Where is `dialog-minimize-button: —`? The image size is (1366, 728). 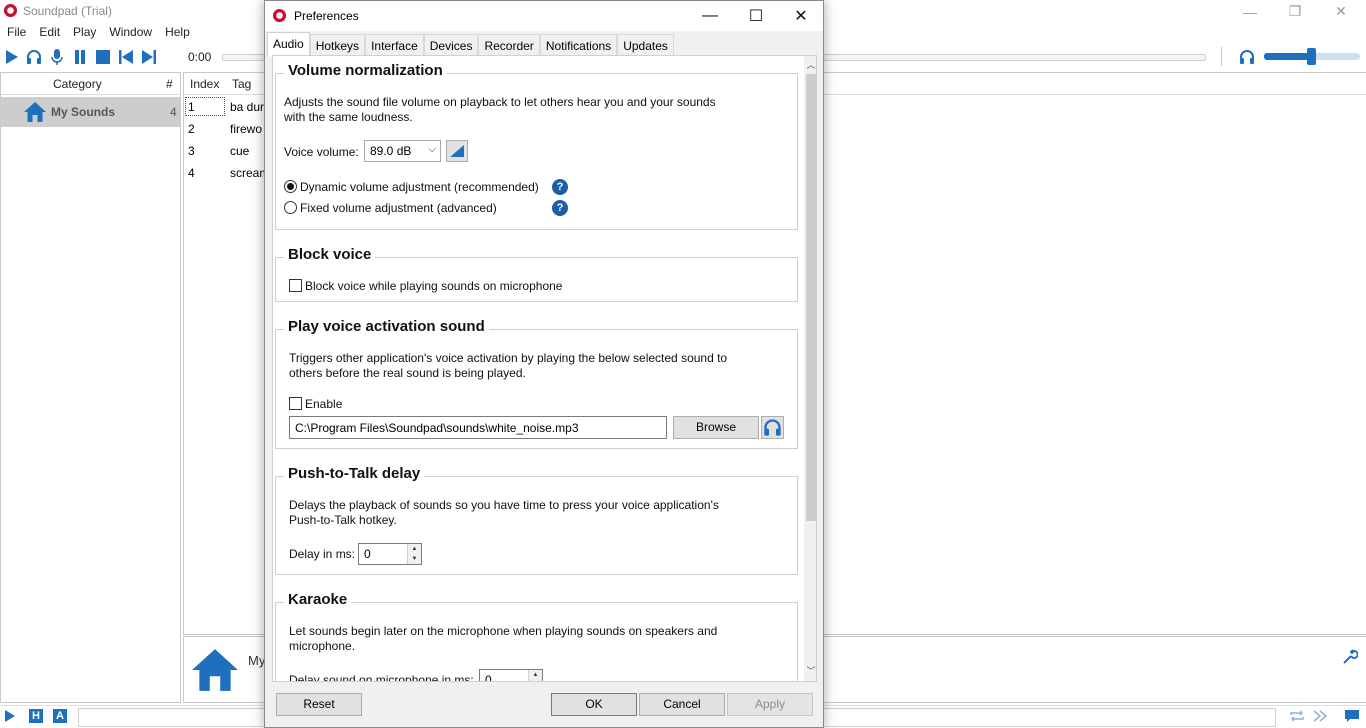
dialog-minimize-button: — is located at coordinates (710, 16).